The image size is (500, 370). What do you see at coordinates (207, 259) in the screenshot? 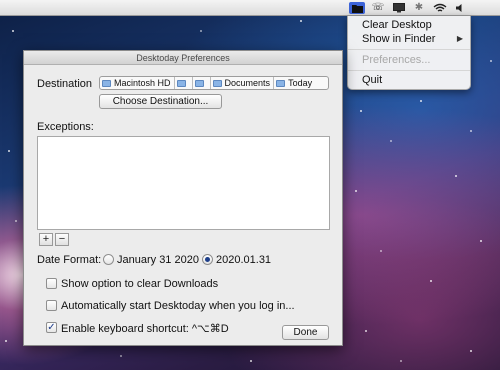
I see `date-format-radio-short` at bounding box center [207, 259].